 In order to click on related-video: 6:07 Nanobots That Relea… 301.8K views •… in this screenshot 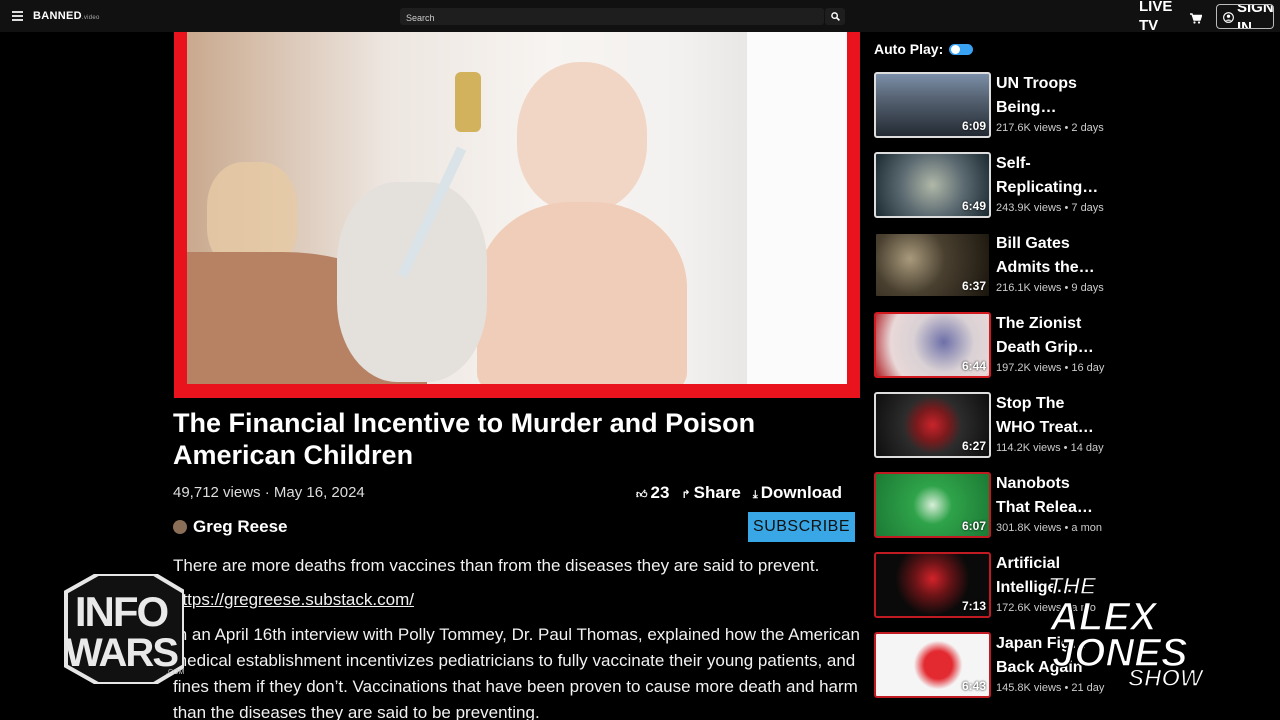, I will do `click(994, 507)`.